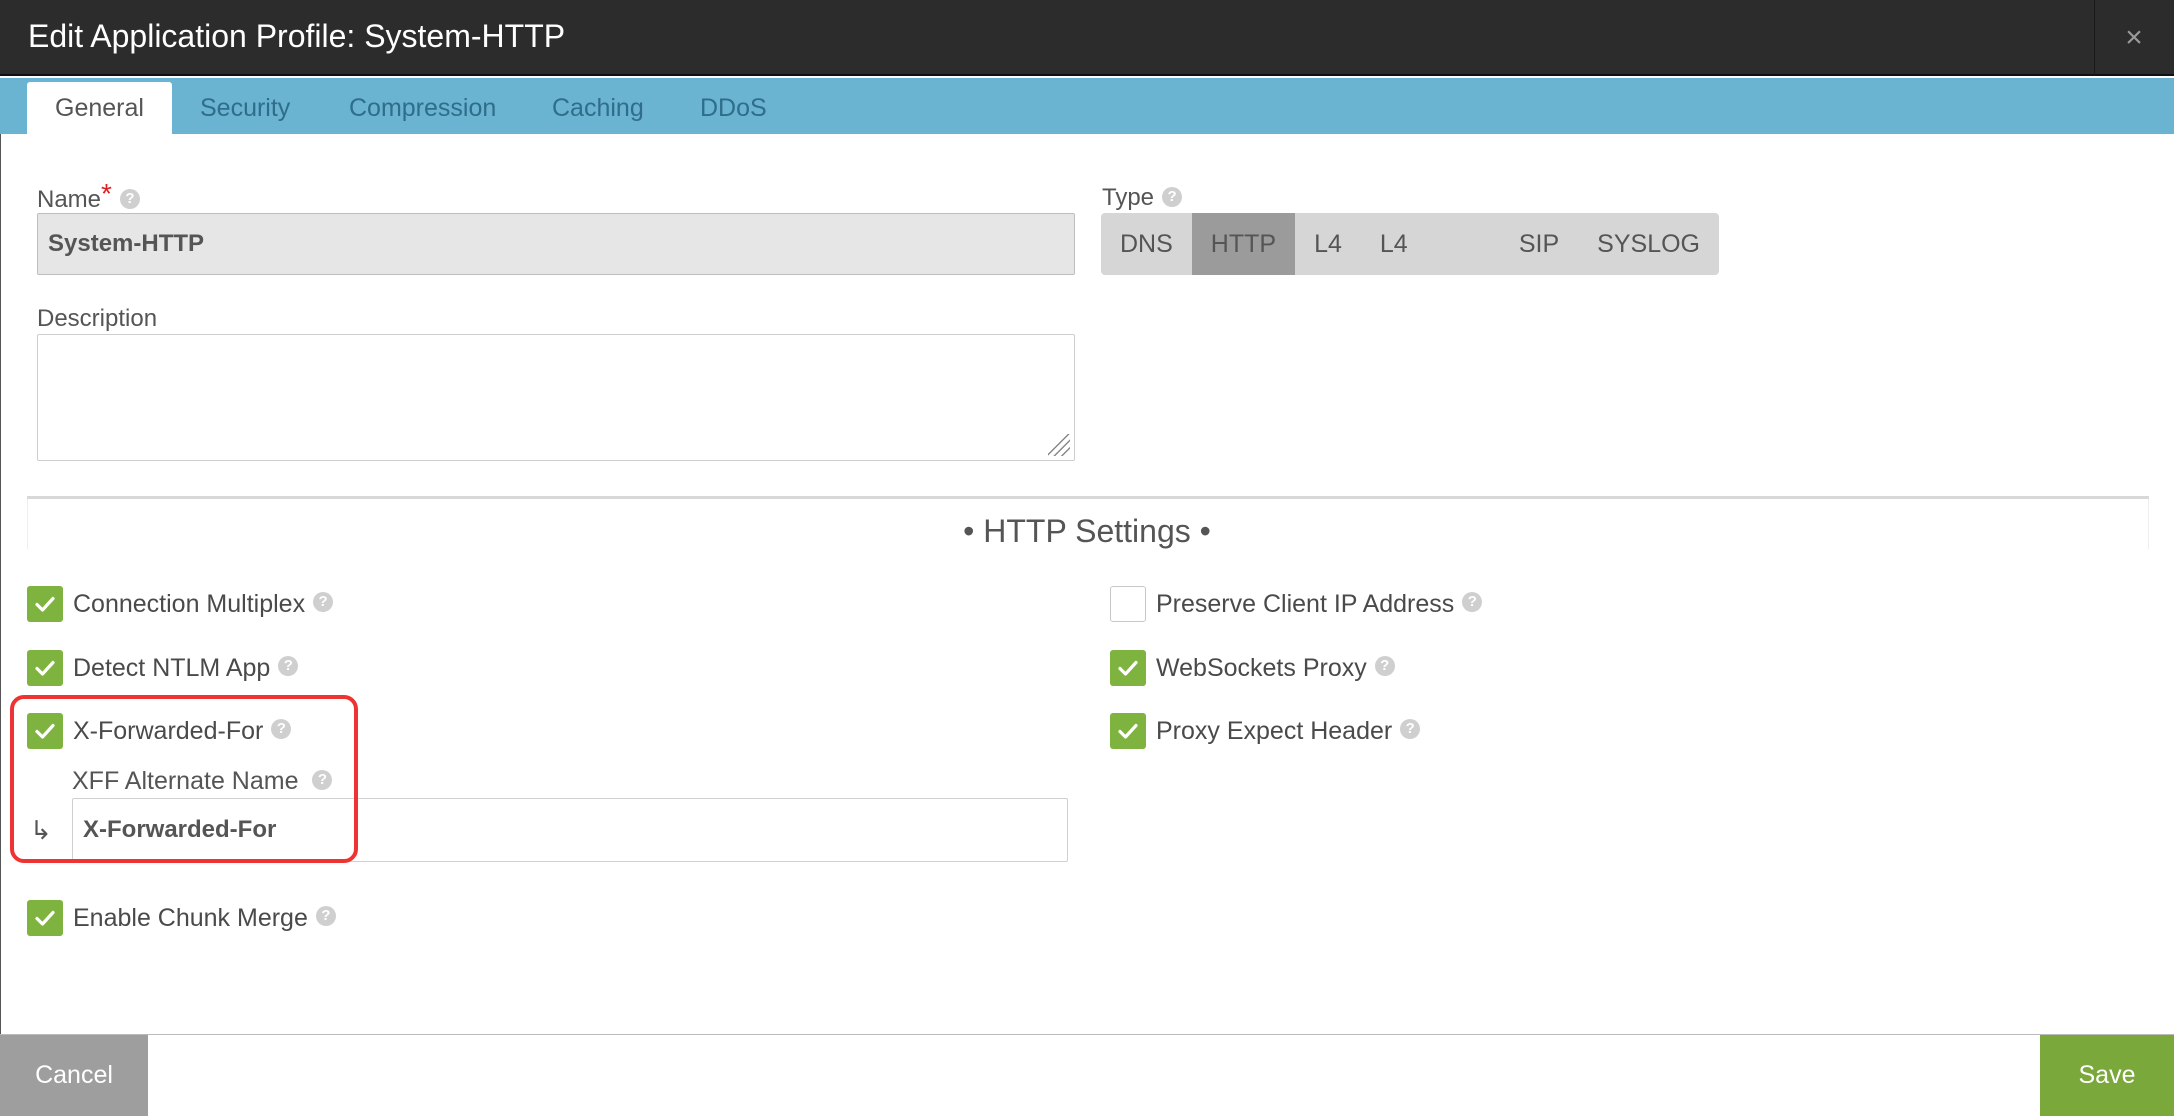 The image size is (2174, 1116). I want to click on tab-caching: Caching, so click(598, 108).